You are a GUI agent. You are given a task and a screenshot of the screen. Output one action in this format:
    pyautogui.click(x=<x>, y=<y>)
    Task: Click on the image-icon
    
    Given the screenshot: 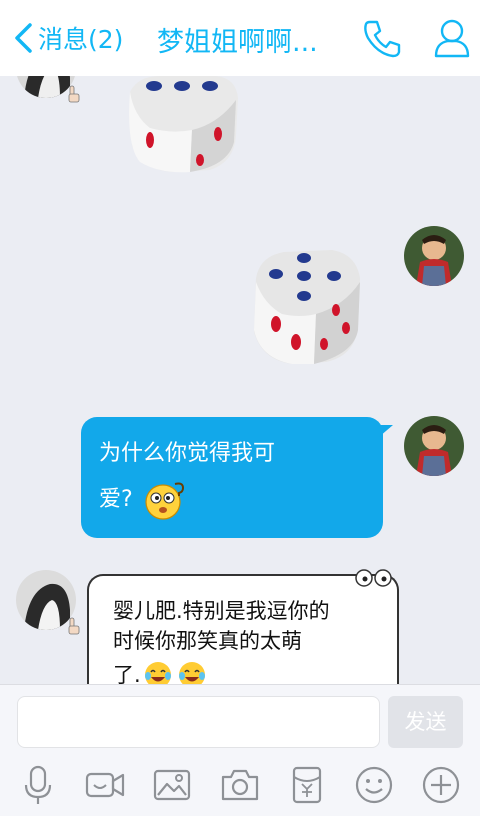 What is the action you would take?
    pyautogui.click(x=172, y=785)
    